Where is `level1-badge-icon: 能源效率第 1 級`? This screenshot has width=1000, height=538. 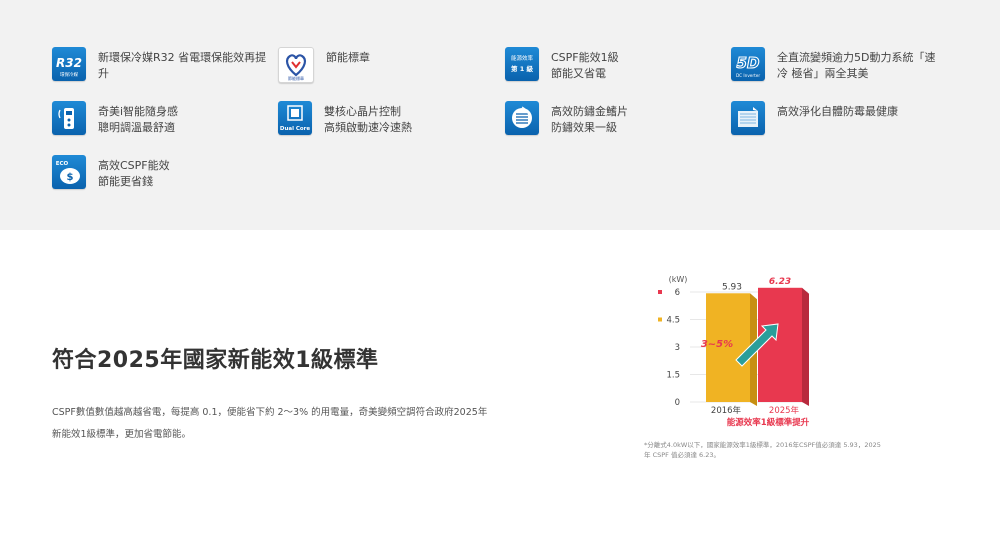
level1-badge-icon: 能源效率第 1 級 is located at coordinates (522, 64).